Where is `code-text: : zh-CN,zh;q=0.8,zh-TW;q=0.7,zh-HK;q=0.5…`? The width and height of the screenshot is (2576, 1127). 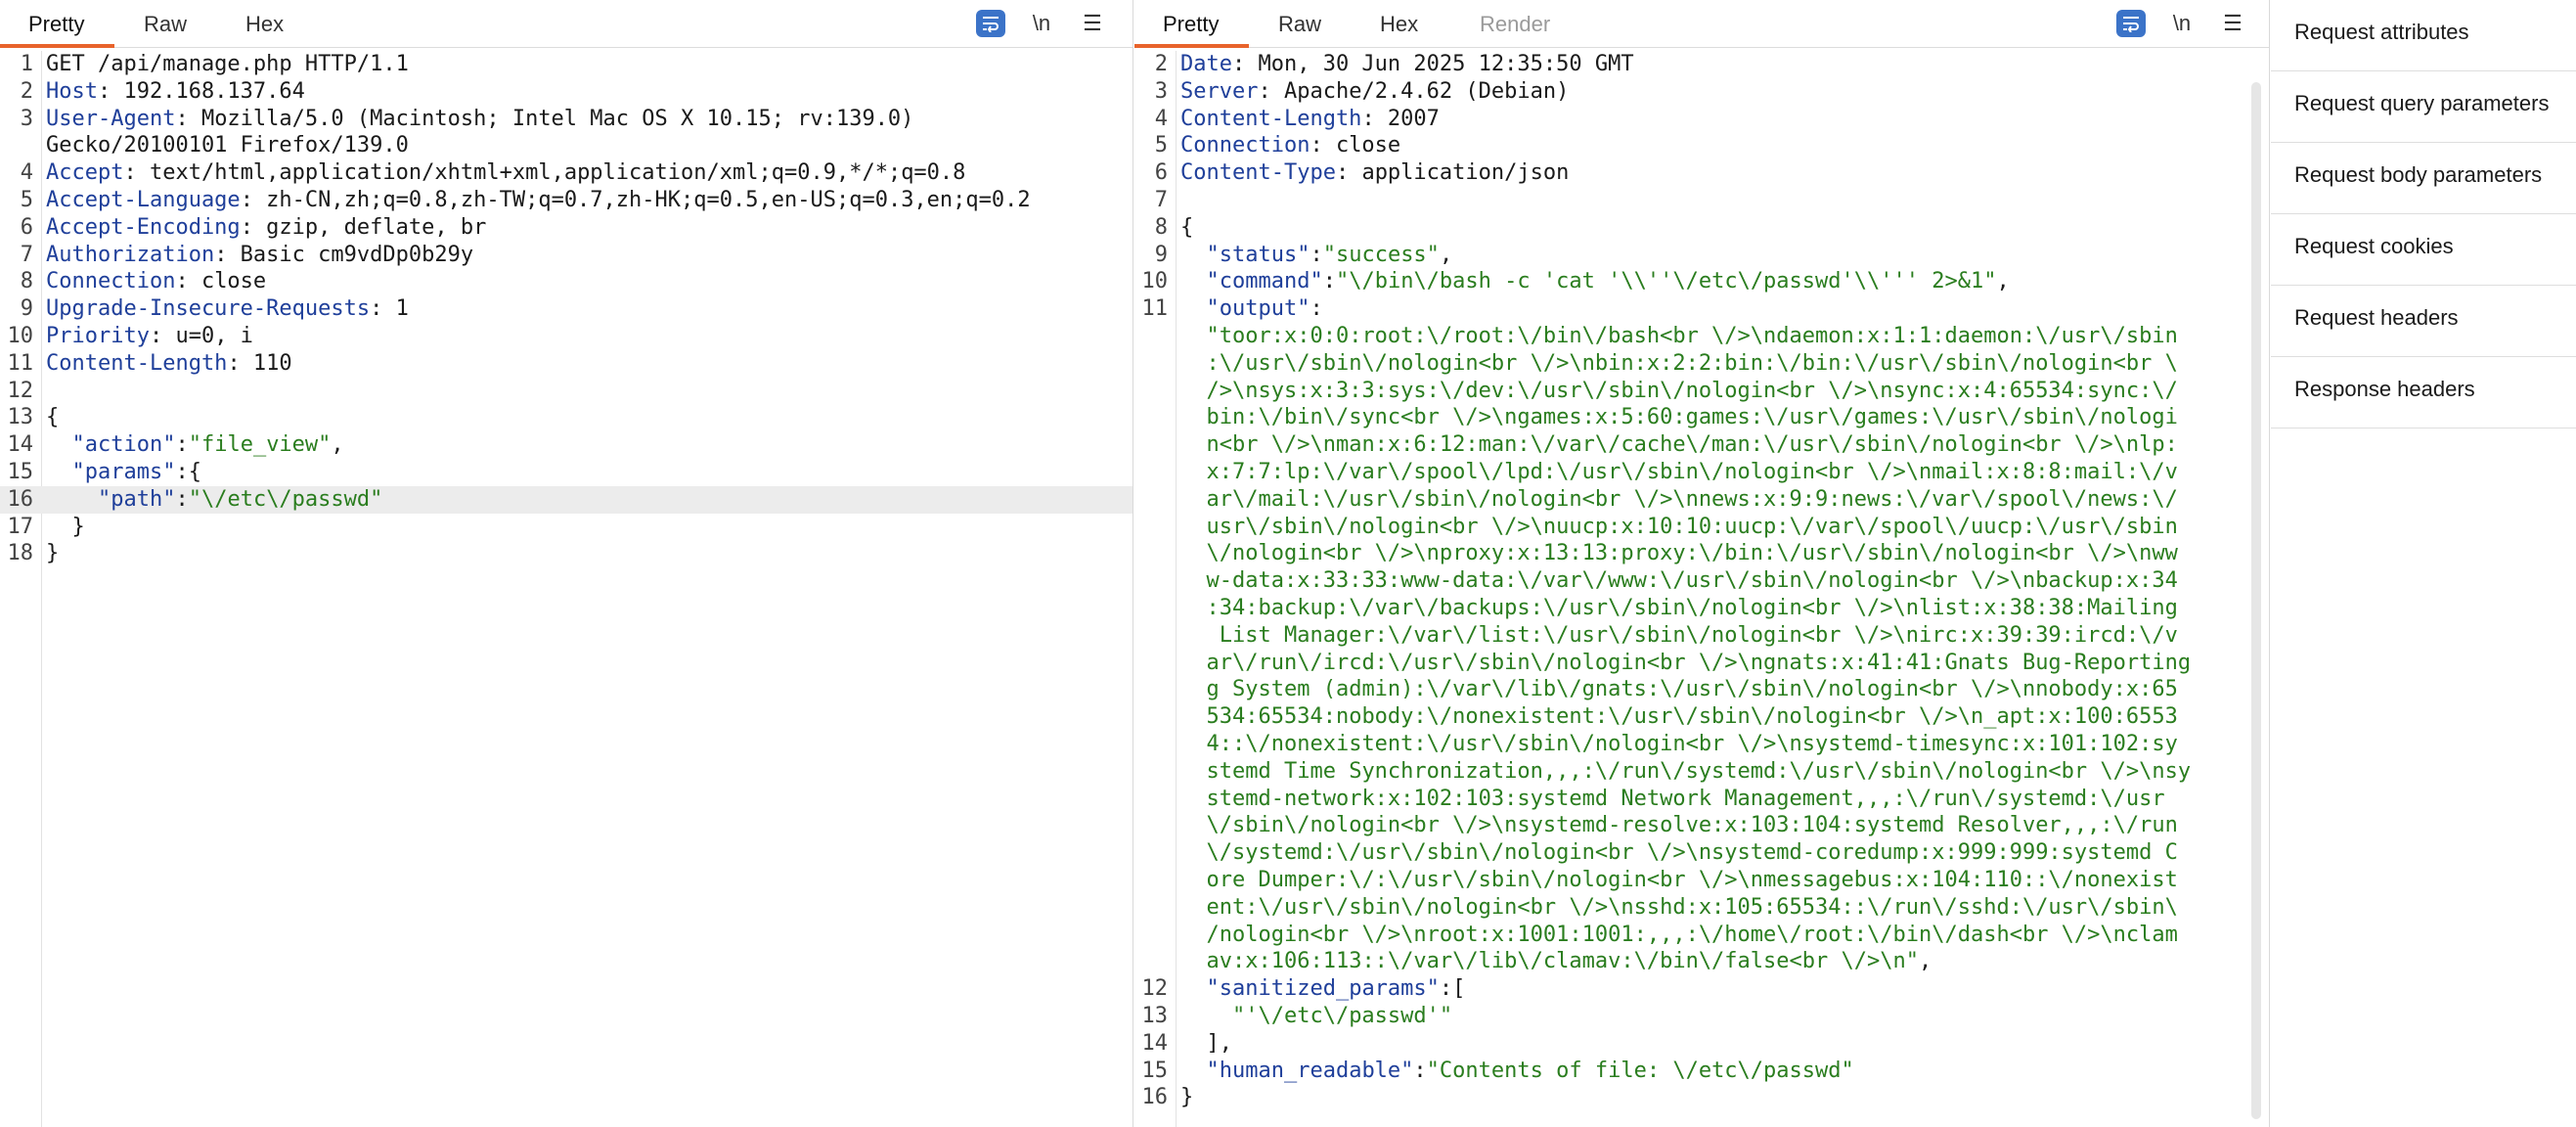 code-text: : zh-CN,zh;q=0.8,zh-TW;q=0.7,zh-HK;q=0.5… is located at coordinates (635, 200).